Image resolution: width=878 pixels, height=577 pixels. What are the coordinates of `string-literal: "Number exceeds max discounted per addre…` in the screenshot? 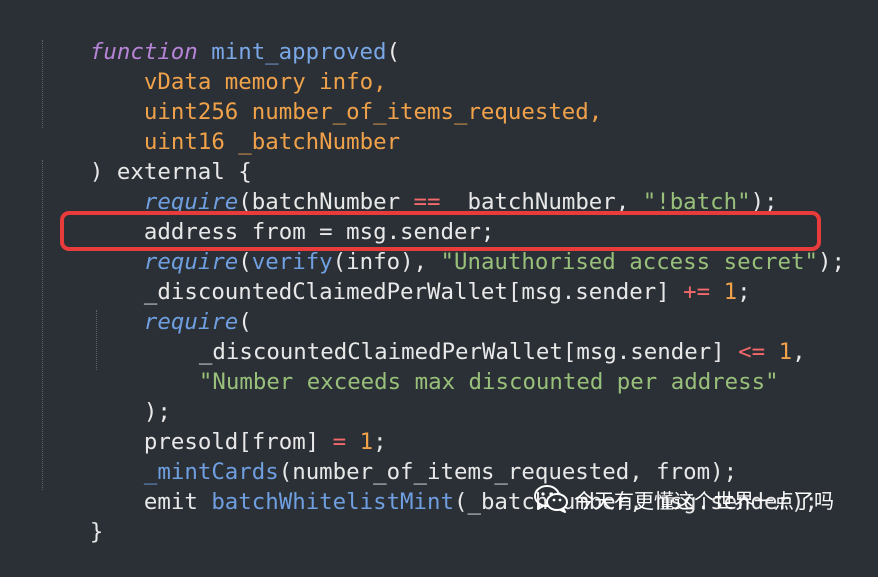 It's located at (488, 382).